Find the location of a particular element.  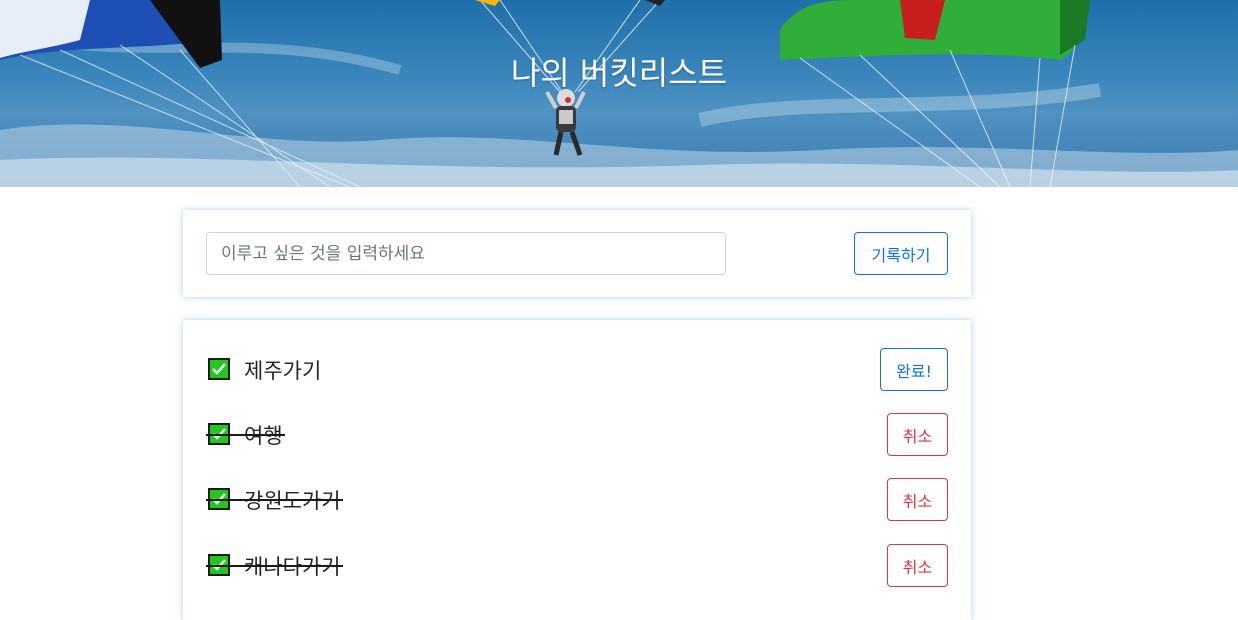

checkmark-icon is located at coordinates (219, 369).